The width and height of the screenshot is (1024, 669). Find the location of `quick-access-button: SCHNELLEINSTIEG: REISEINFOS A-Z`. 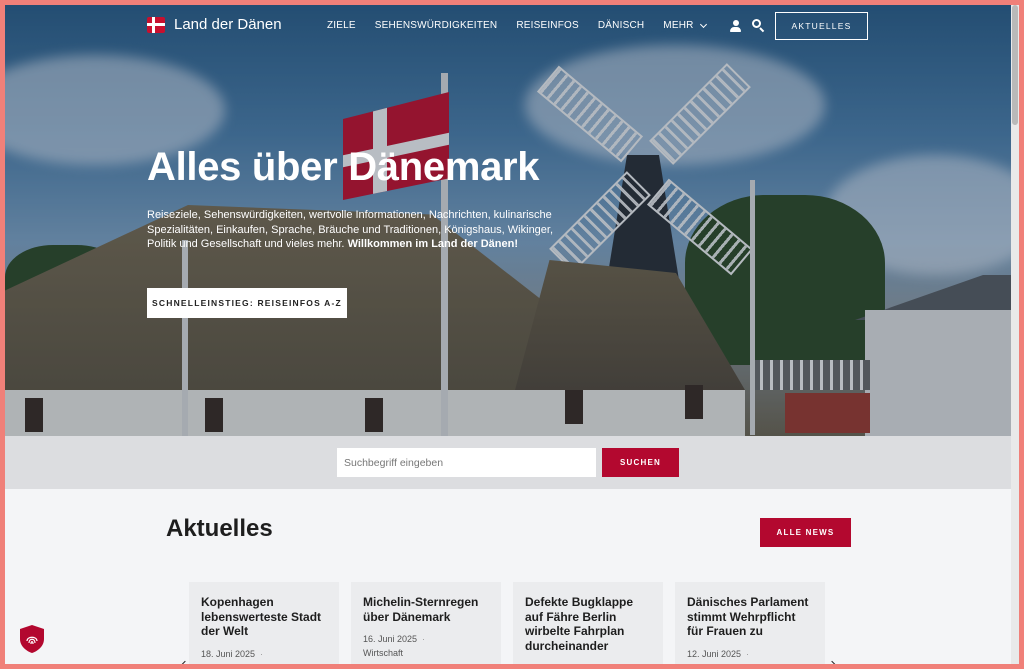

quick-access-button: SCHNELLEINSTIEG: REISEINFOS A-Z is located at coordinates (247, 303).